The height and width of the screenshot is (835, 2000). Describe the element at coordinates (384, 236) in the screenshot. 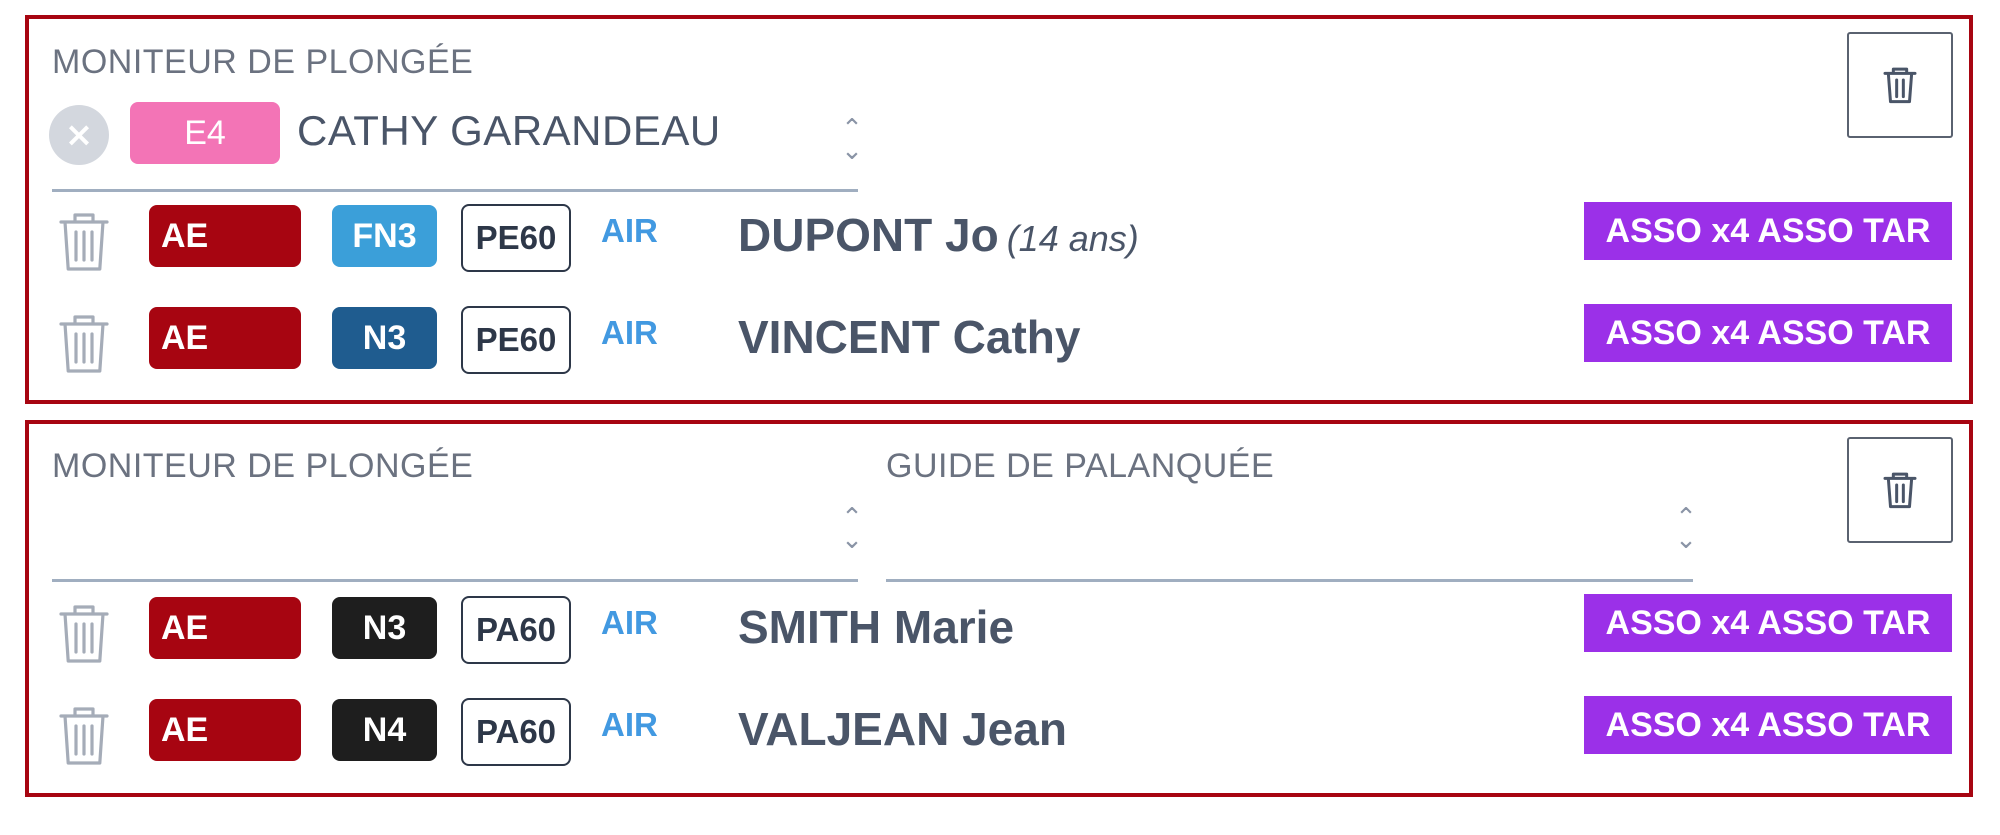

I see `level-badge: FN3` at that location.